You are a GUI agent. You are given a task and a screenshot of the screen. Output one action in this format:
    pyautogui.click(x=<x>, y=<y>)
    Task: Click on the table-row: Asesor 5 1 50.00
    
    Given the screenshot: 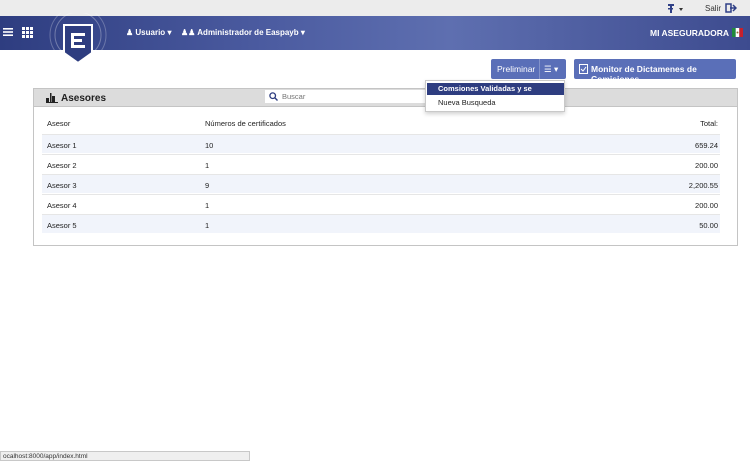 What is the action you would take?
    pyautogui.click(x=381, y=223)
    